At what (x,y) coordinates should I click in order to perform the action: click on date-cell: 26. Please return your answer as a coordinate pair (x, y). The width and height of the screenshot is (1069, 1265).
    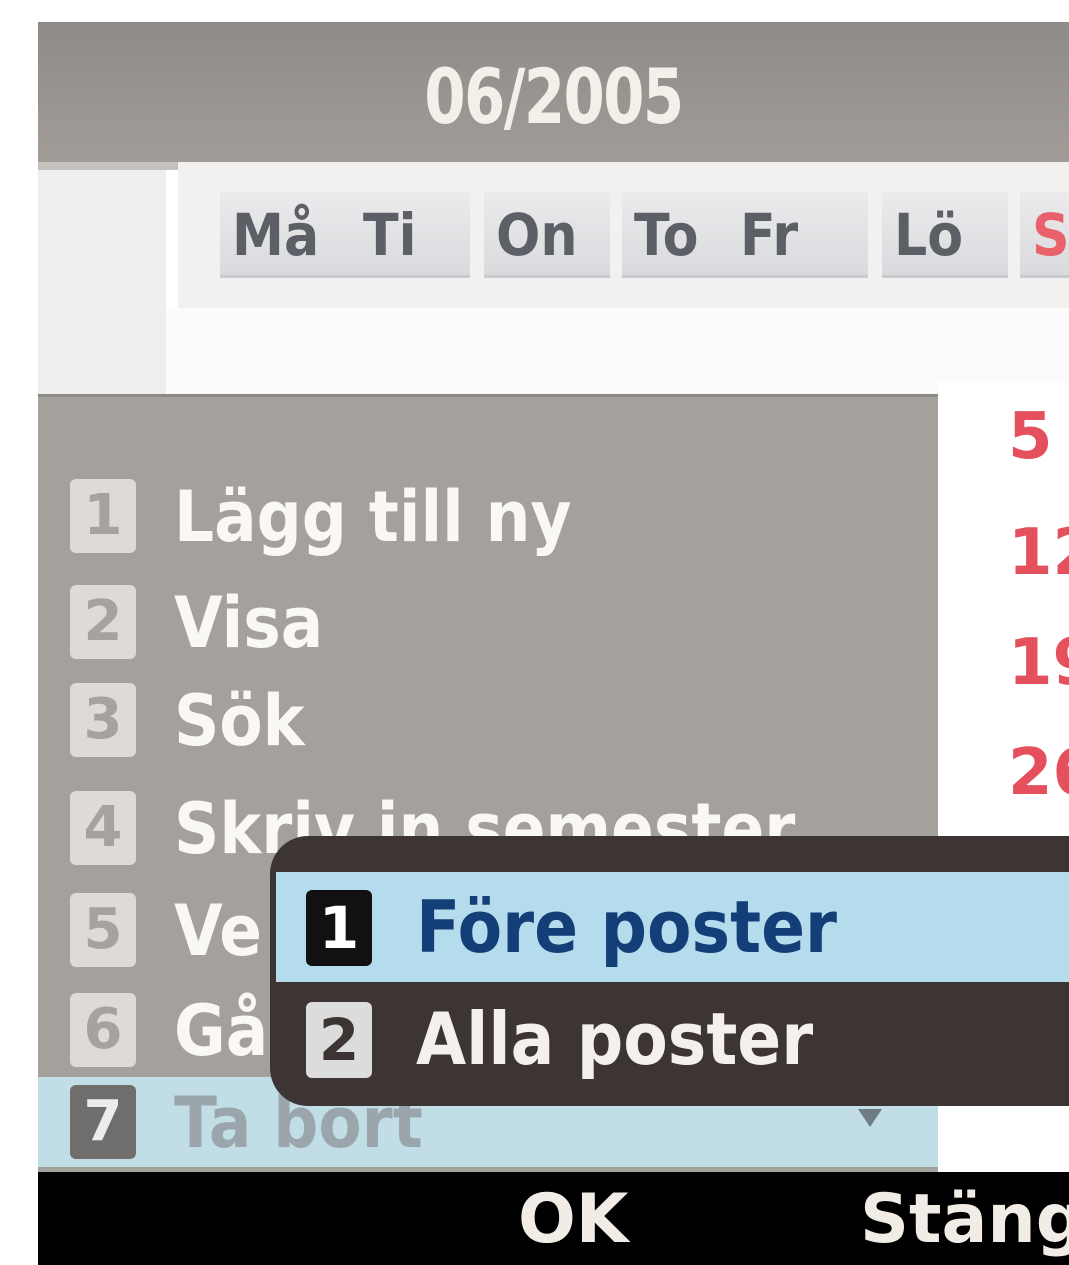
    Looking at the image, I should click on (1038, 773).